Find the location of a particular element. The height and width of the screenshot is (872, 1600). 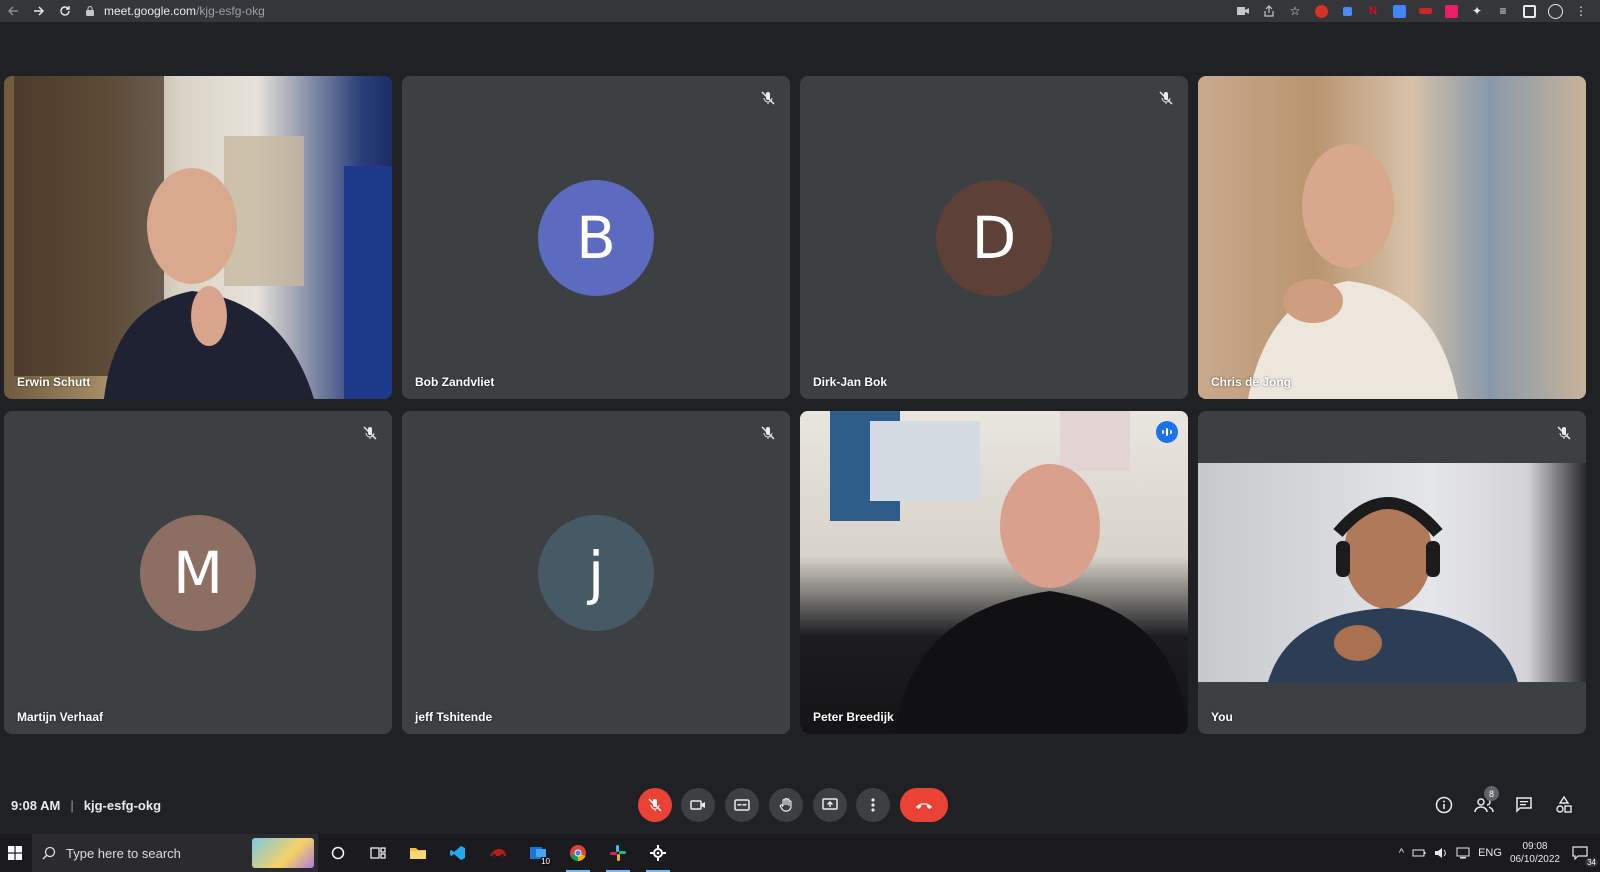

chat-button is located at coordinates (1524, 805).